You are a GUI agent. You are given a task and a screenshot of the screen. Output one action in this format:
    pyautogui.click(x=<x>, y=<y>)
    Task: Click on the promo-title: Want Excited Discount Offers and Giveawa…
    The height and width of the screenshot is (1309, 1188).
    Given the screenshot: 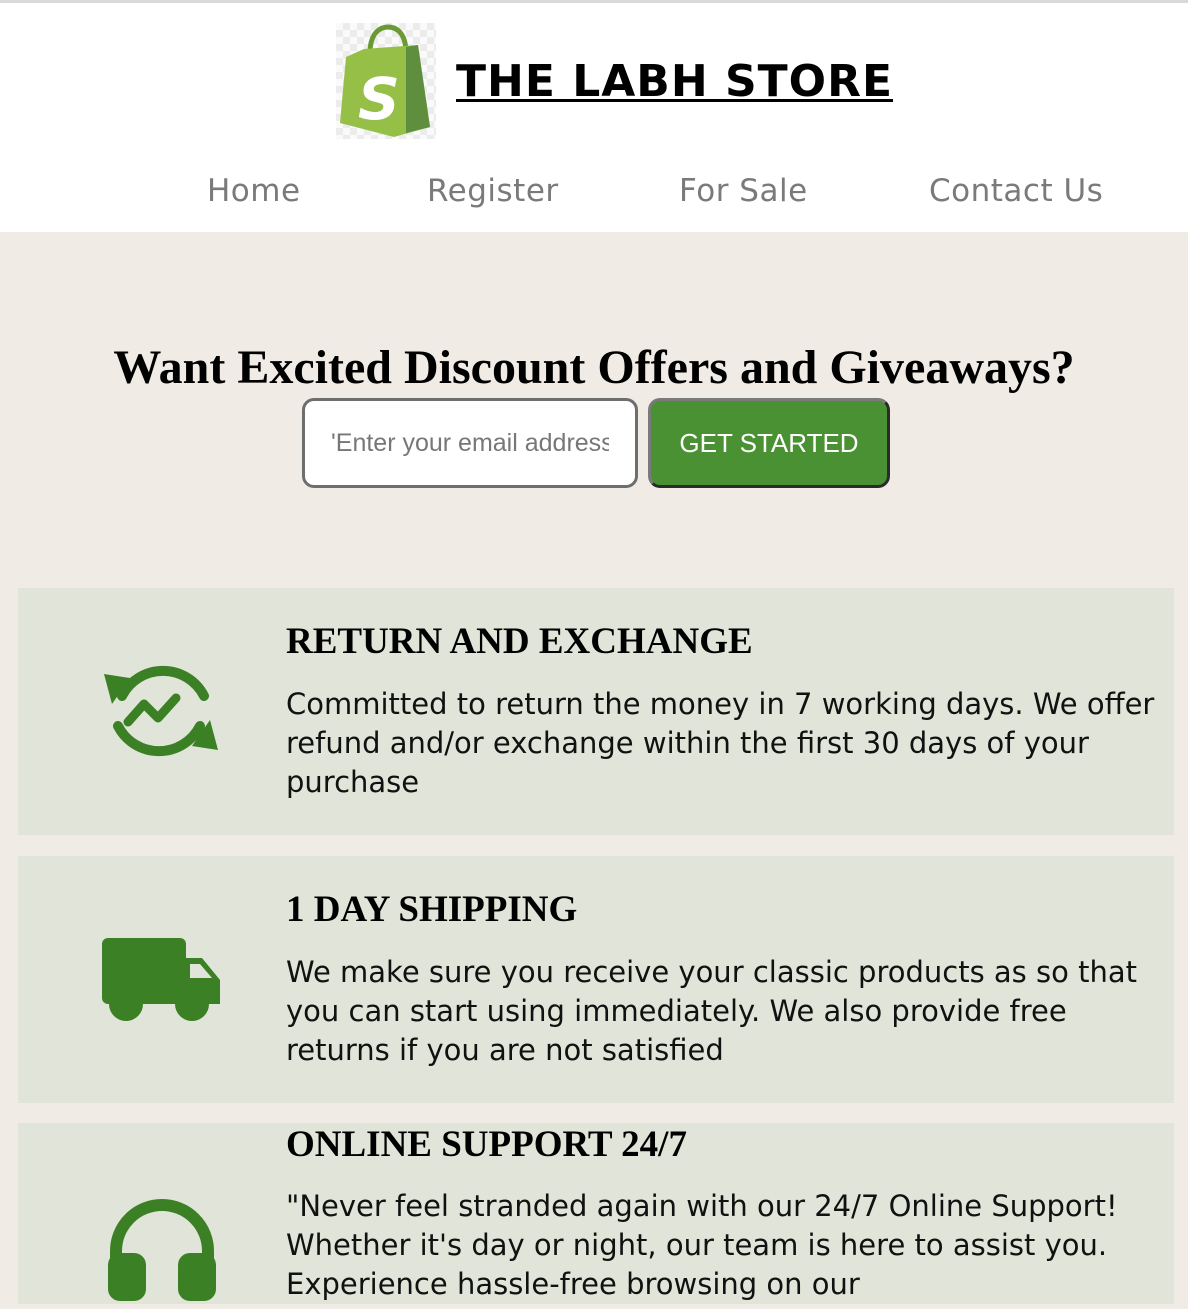 What is the action you would take?
    pyautogui.click(x=594, y=367)
    